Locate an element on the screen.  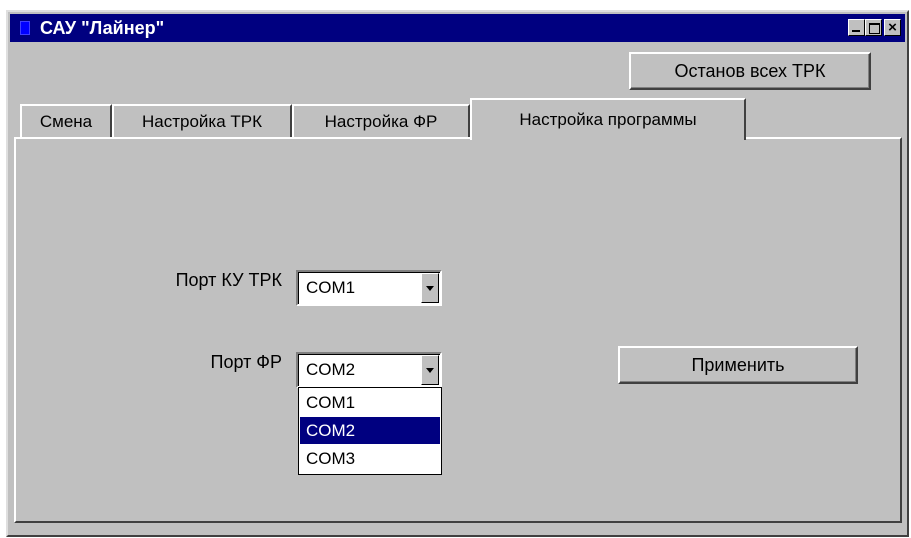
dropdown-option-com1: COM1 is located at coordinates (370, 402).